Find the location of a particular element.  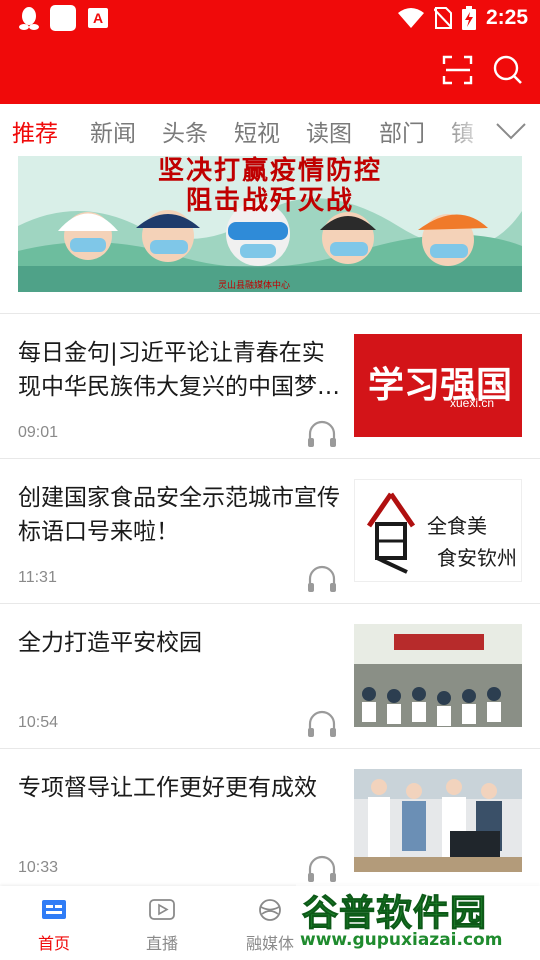

news-time: 09:01 is located at coordinates (38, 432).